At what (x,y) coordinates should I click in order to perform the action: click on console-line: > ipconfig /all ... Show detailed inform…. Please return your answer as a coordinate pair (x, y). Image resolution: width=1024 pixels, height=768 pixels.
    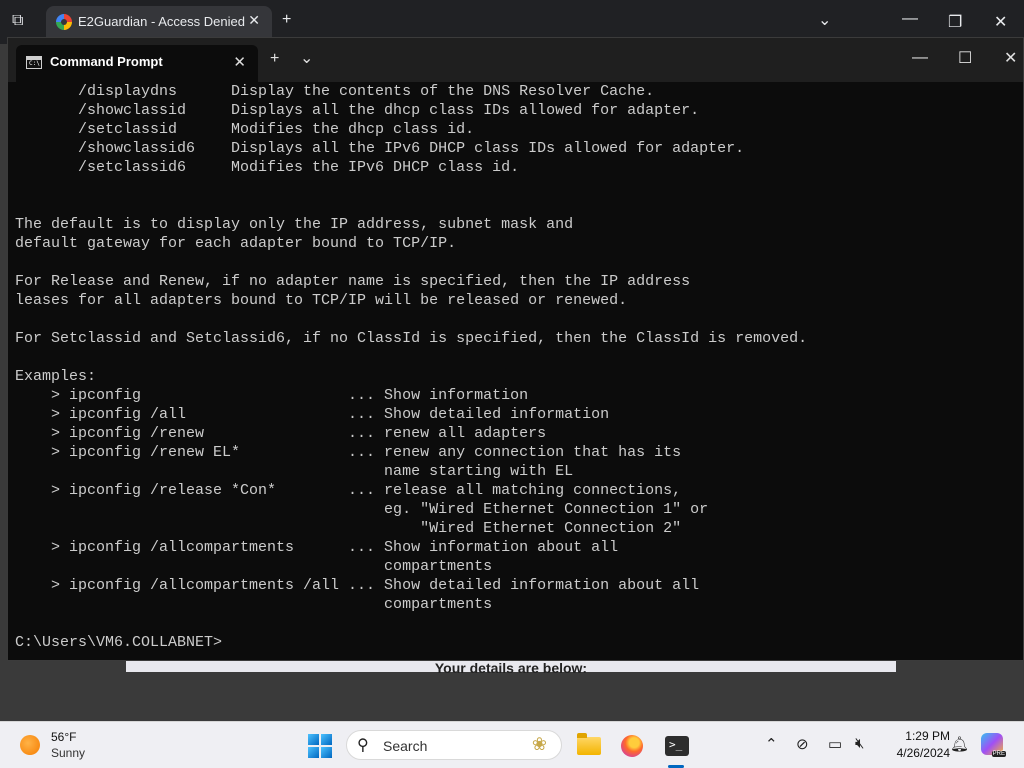
    Looking at the image, I should click on (312, 414).